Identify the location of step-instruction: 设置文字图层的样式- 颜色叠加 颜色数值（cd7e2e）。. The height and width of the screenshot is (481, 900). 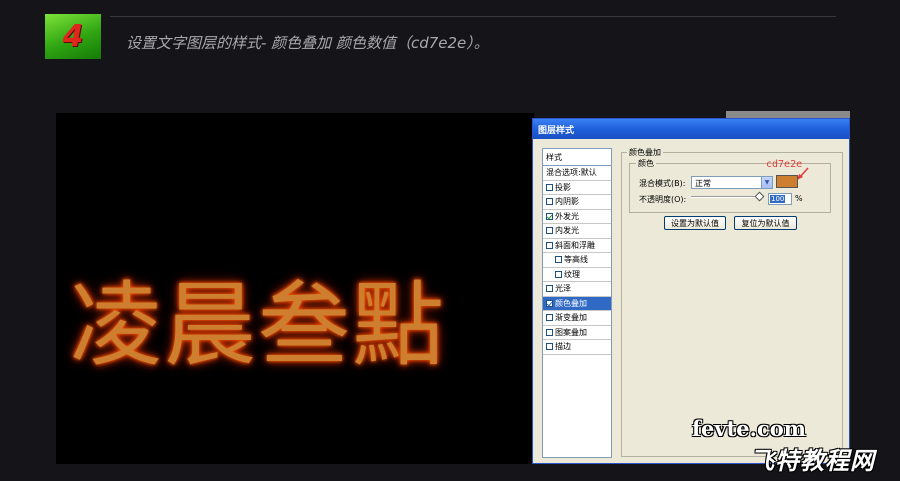
(307, 43).